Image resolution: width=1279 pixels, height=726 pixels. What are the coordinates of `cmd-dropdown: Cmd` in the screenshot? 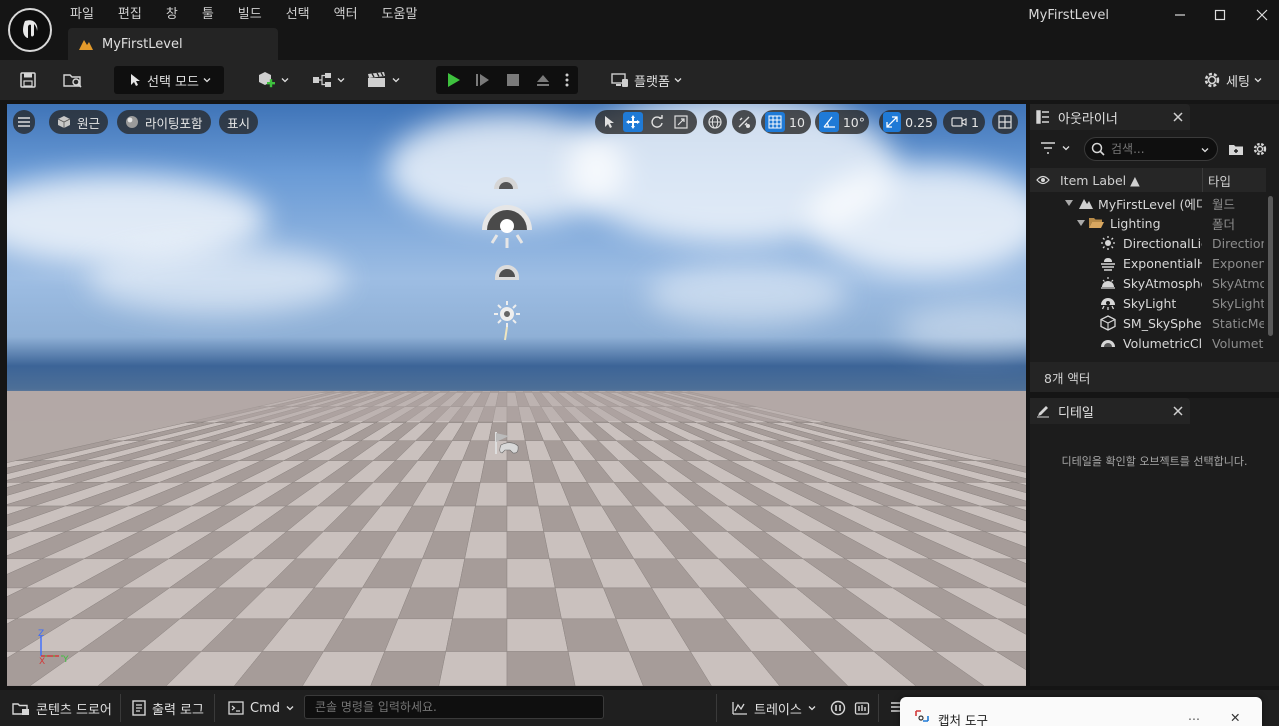 It's located at (261, 708).